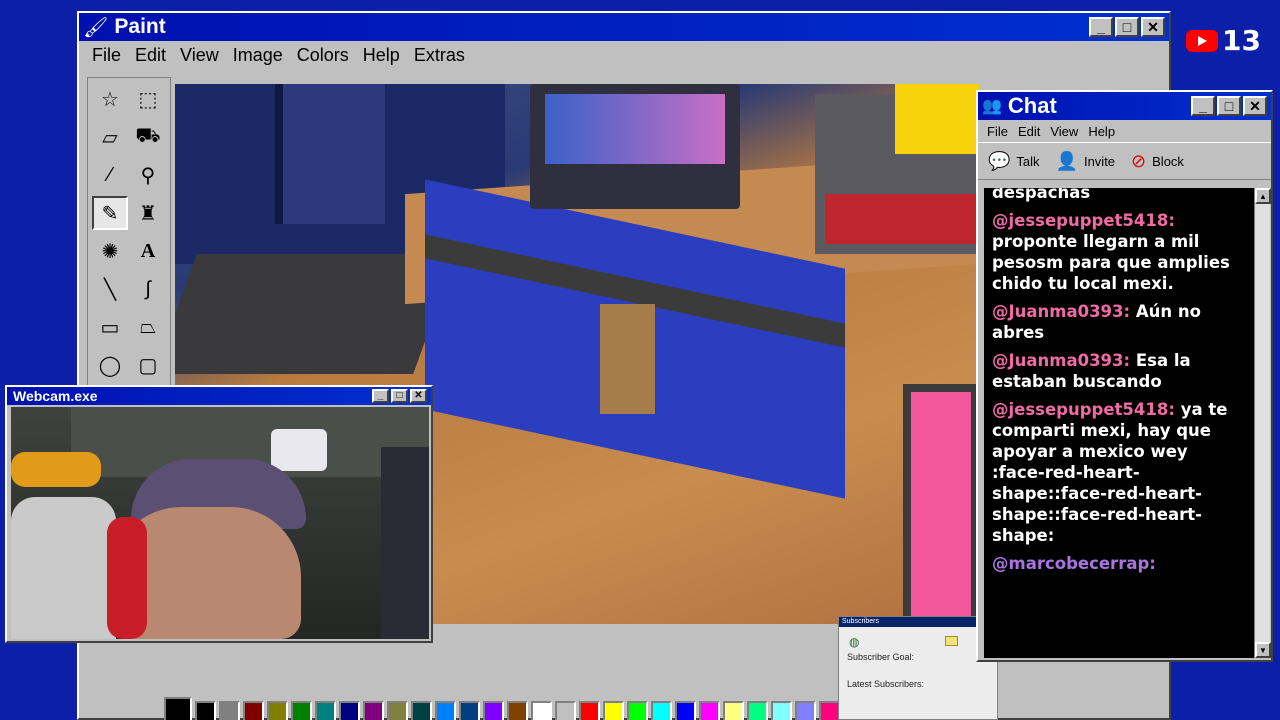 The width and height of the screenshot is (1280, 720). I want to click on subscriber-count: 13, so click(1241, 40).